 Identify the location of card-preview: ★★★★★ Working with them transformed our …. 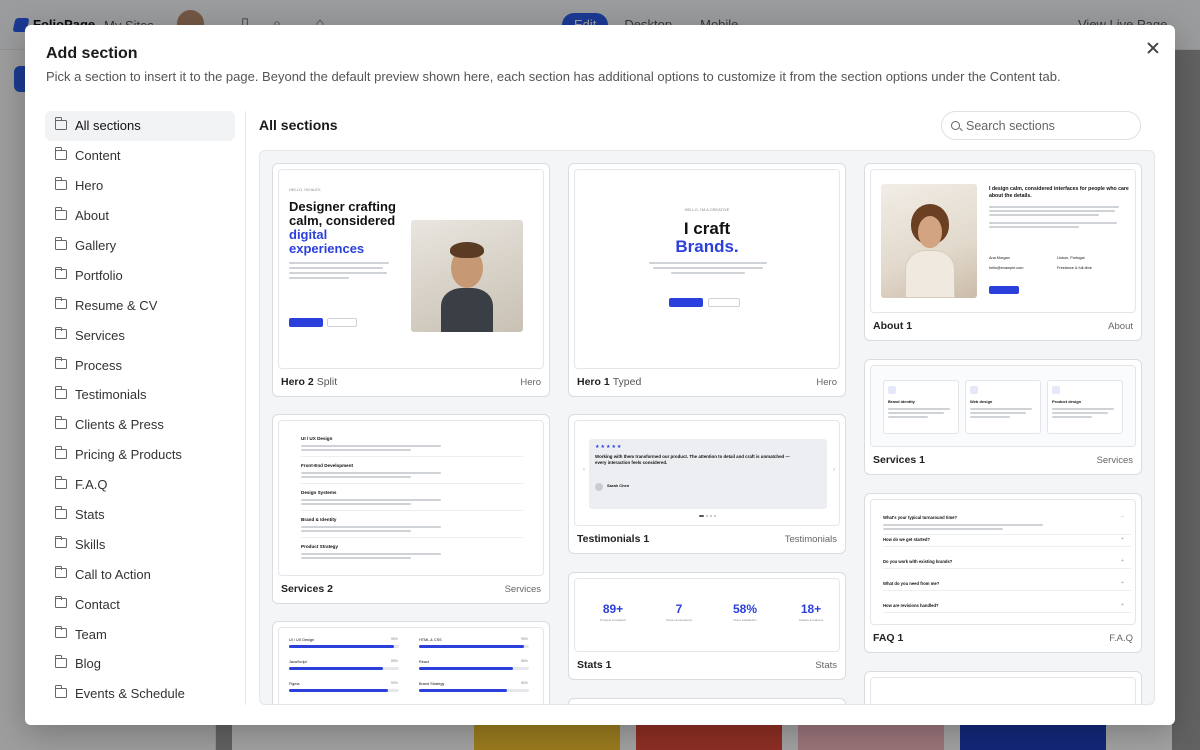
(707, 473).